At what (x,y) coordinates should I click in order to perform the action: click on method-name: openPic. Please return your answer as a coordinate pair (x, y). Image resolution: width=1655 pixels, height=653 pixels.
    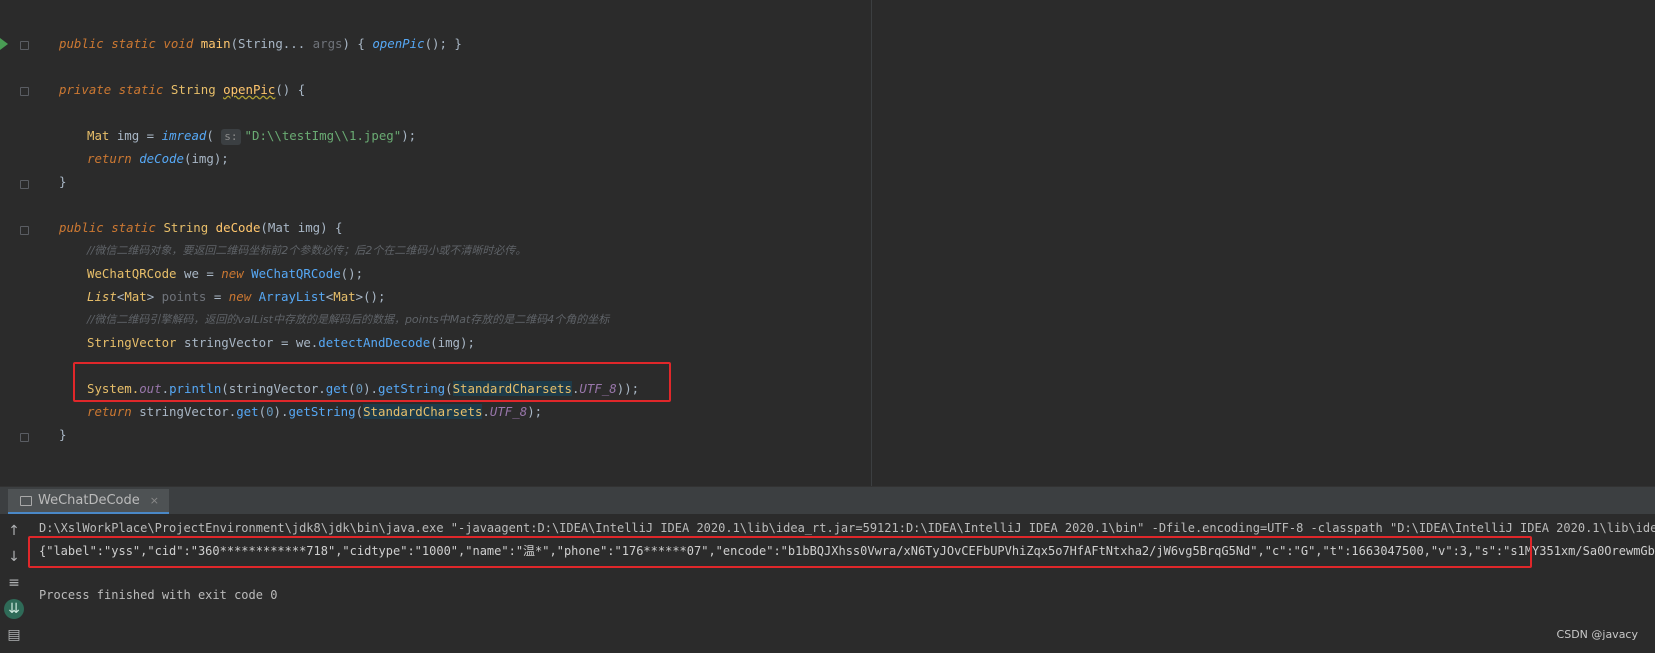
    Looking at the image, I should click on (249, 89).